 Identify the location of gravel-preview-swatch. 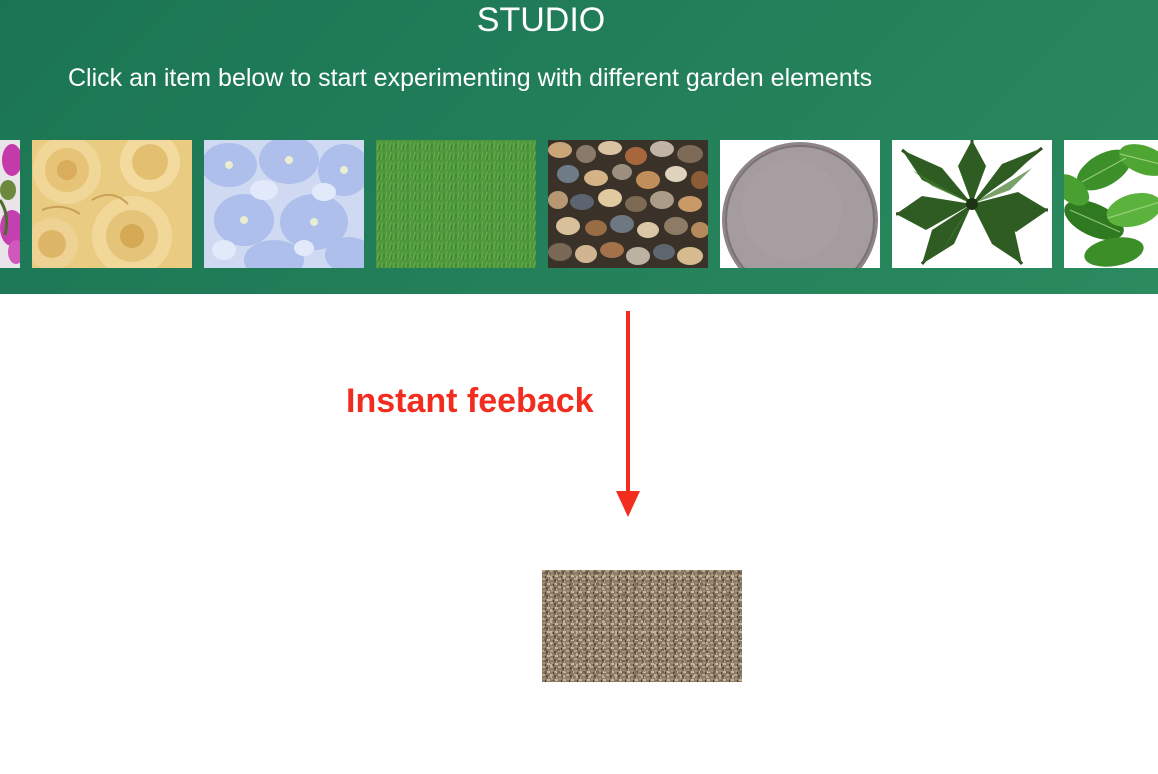
(642, 626).